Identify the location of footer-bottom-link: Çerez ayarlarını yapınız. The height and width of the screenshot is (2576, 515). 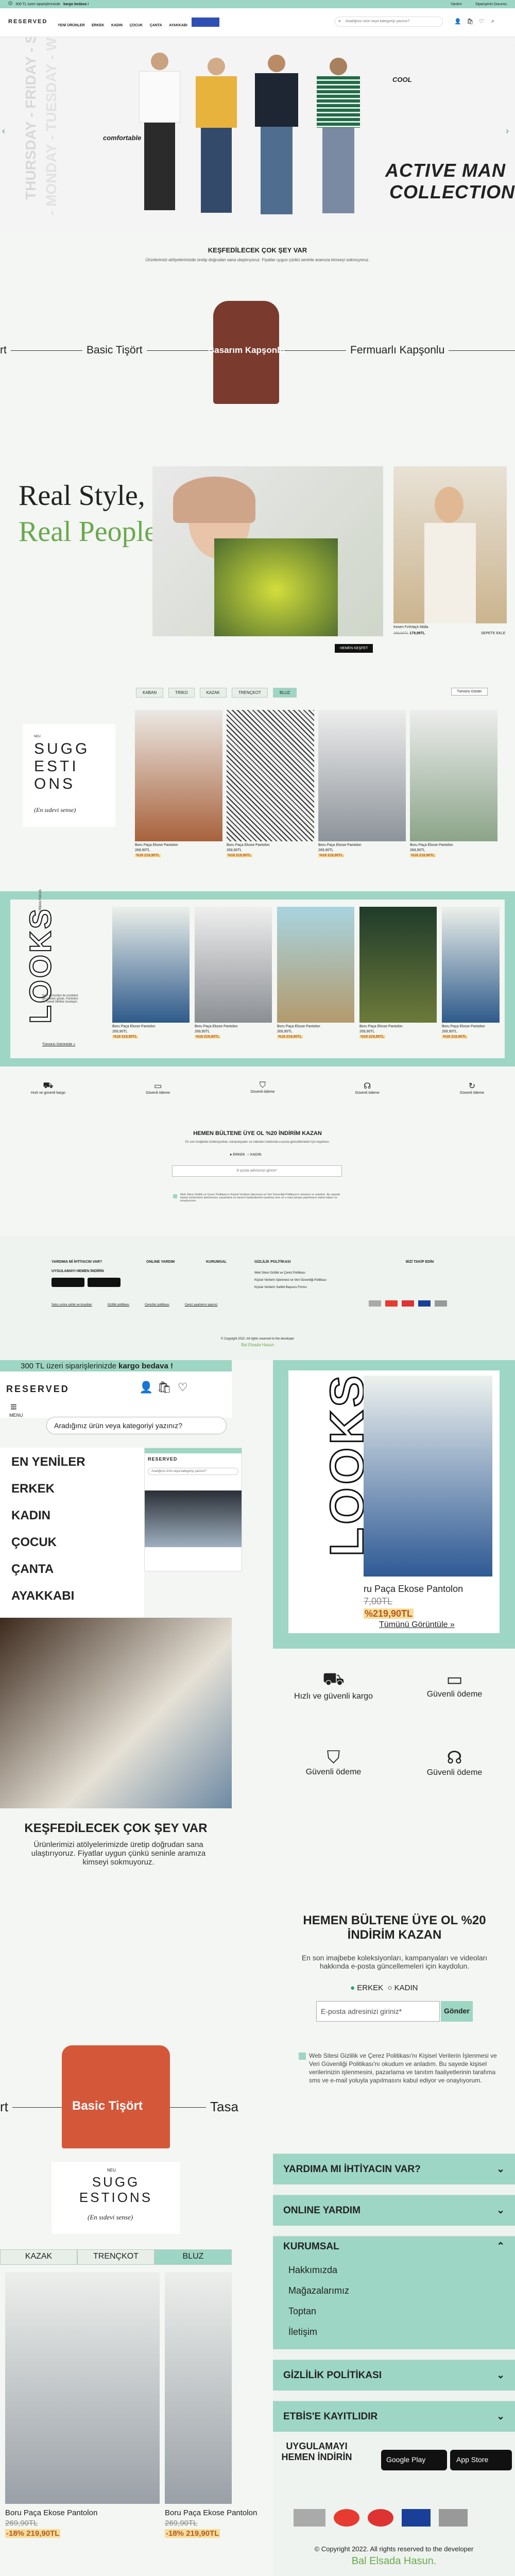
(202, 1305).